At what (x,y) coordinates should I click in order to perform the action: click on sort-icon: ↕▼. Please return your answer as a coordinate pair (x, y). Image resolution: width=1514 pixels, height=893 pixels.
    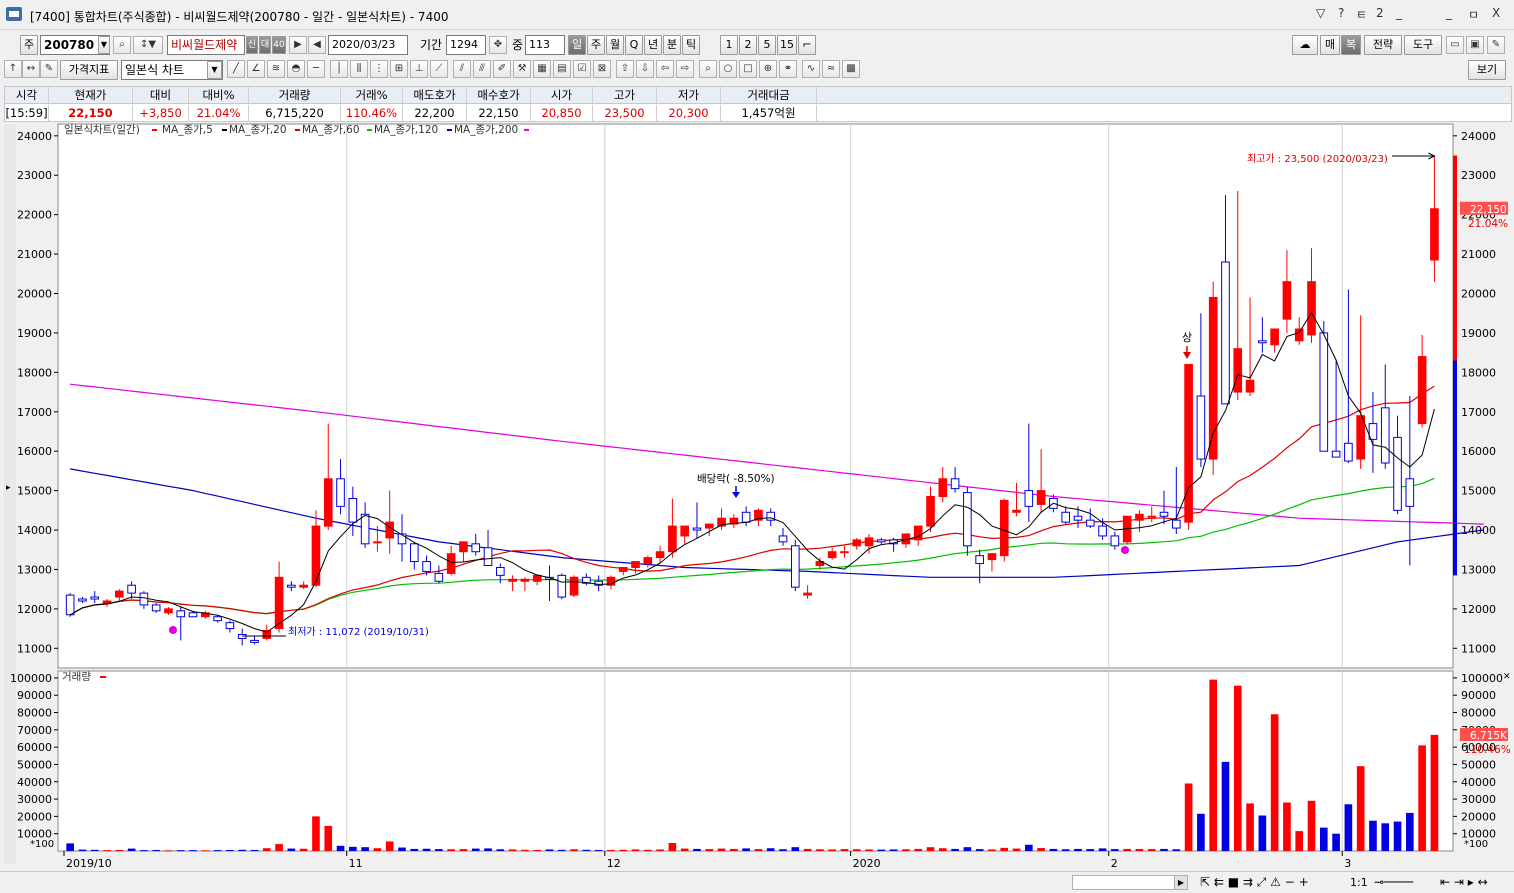
    Looking at the image, I should click on (148, 45).